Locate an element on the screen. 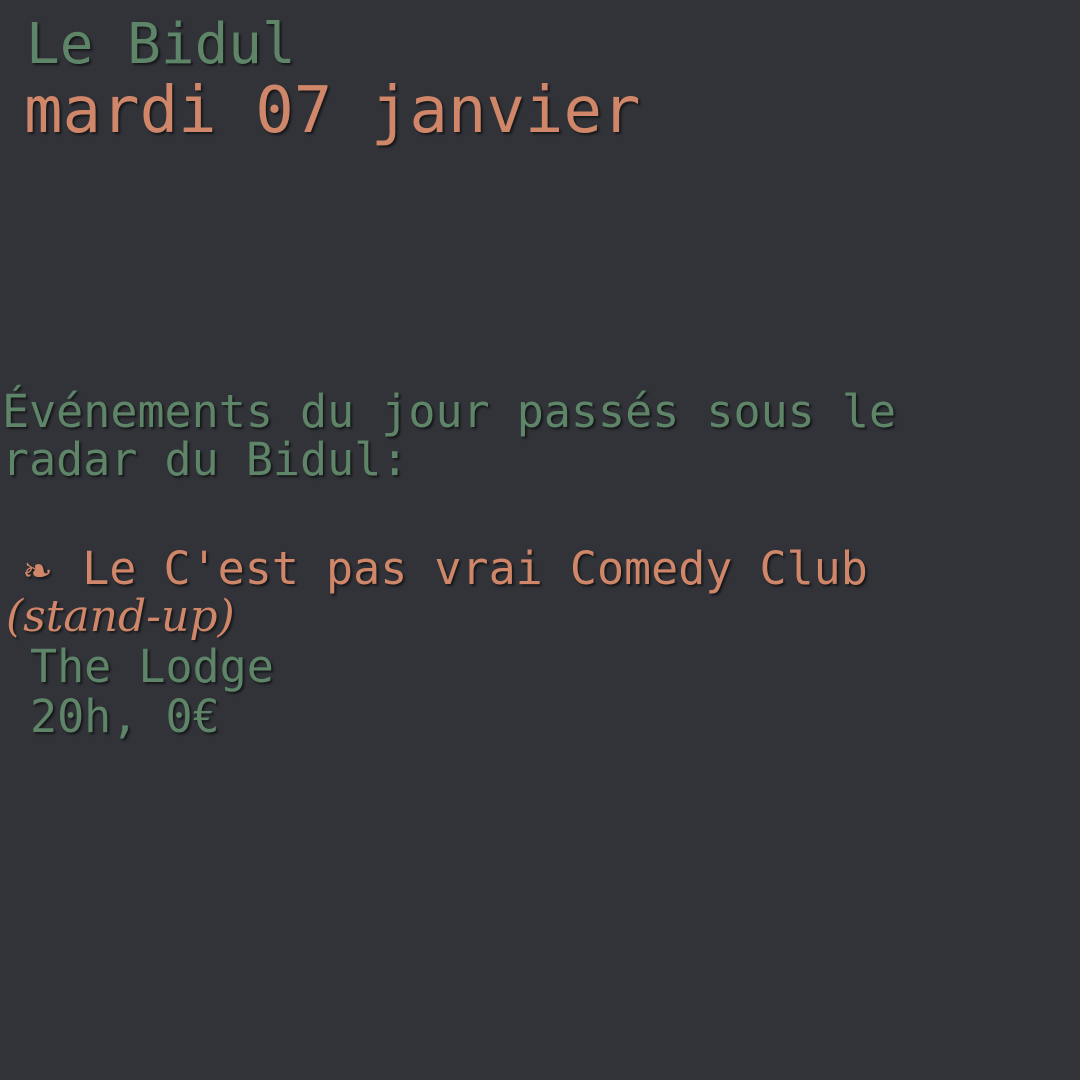 The width and height of the screenshot is (1080, 1080). date-heading: mardi 07 janvier is located at coordinates (332, 111).